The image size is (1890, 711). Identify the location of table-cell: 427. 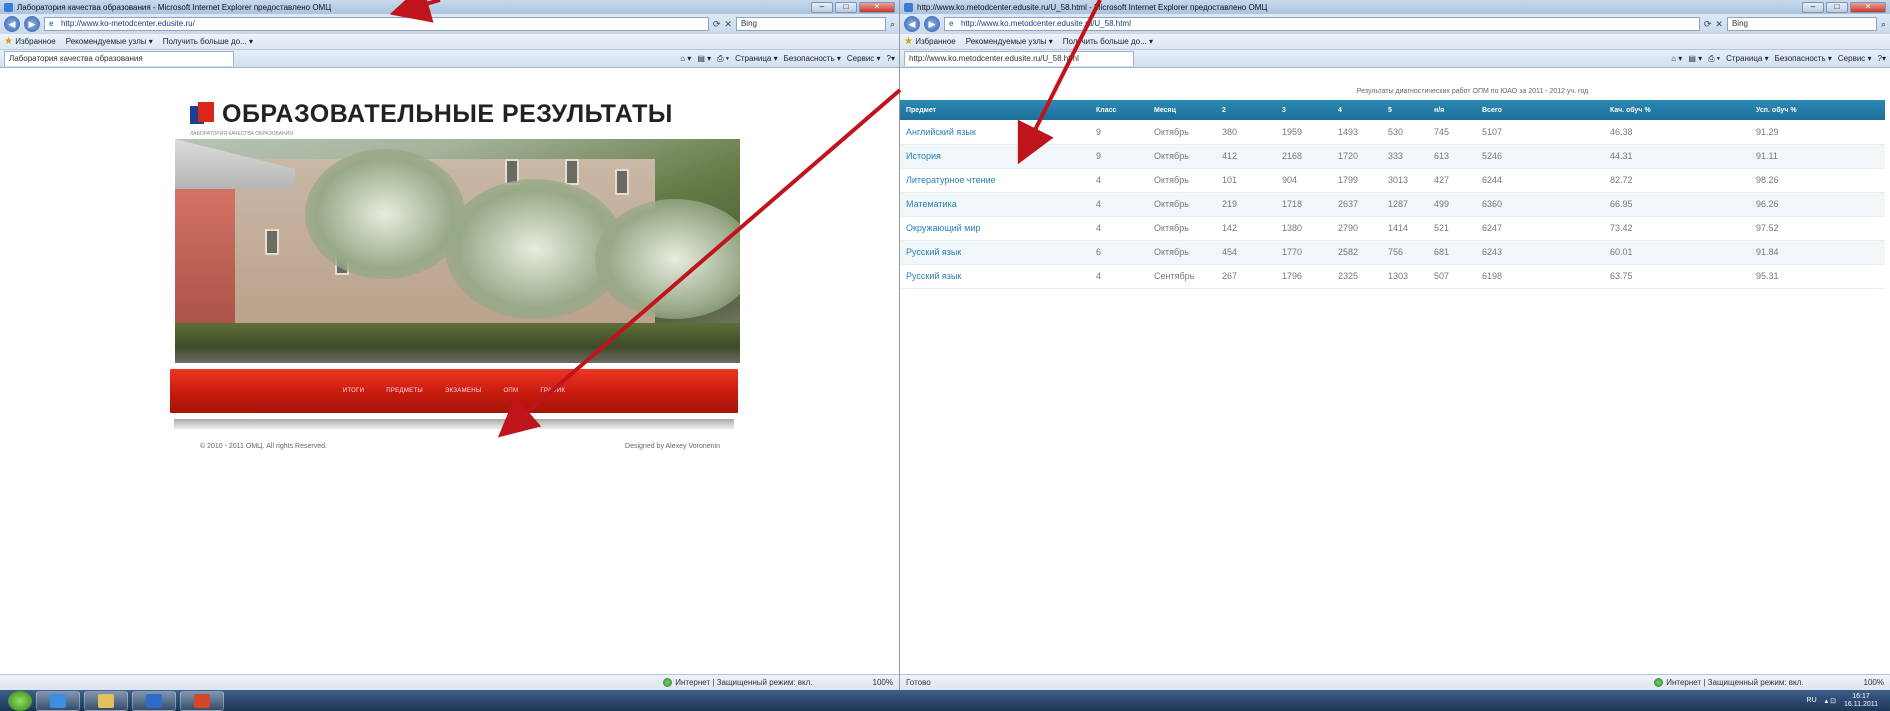
(1452, 180).